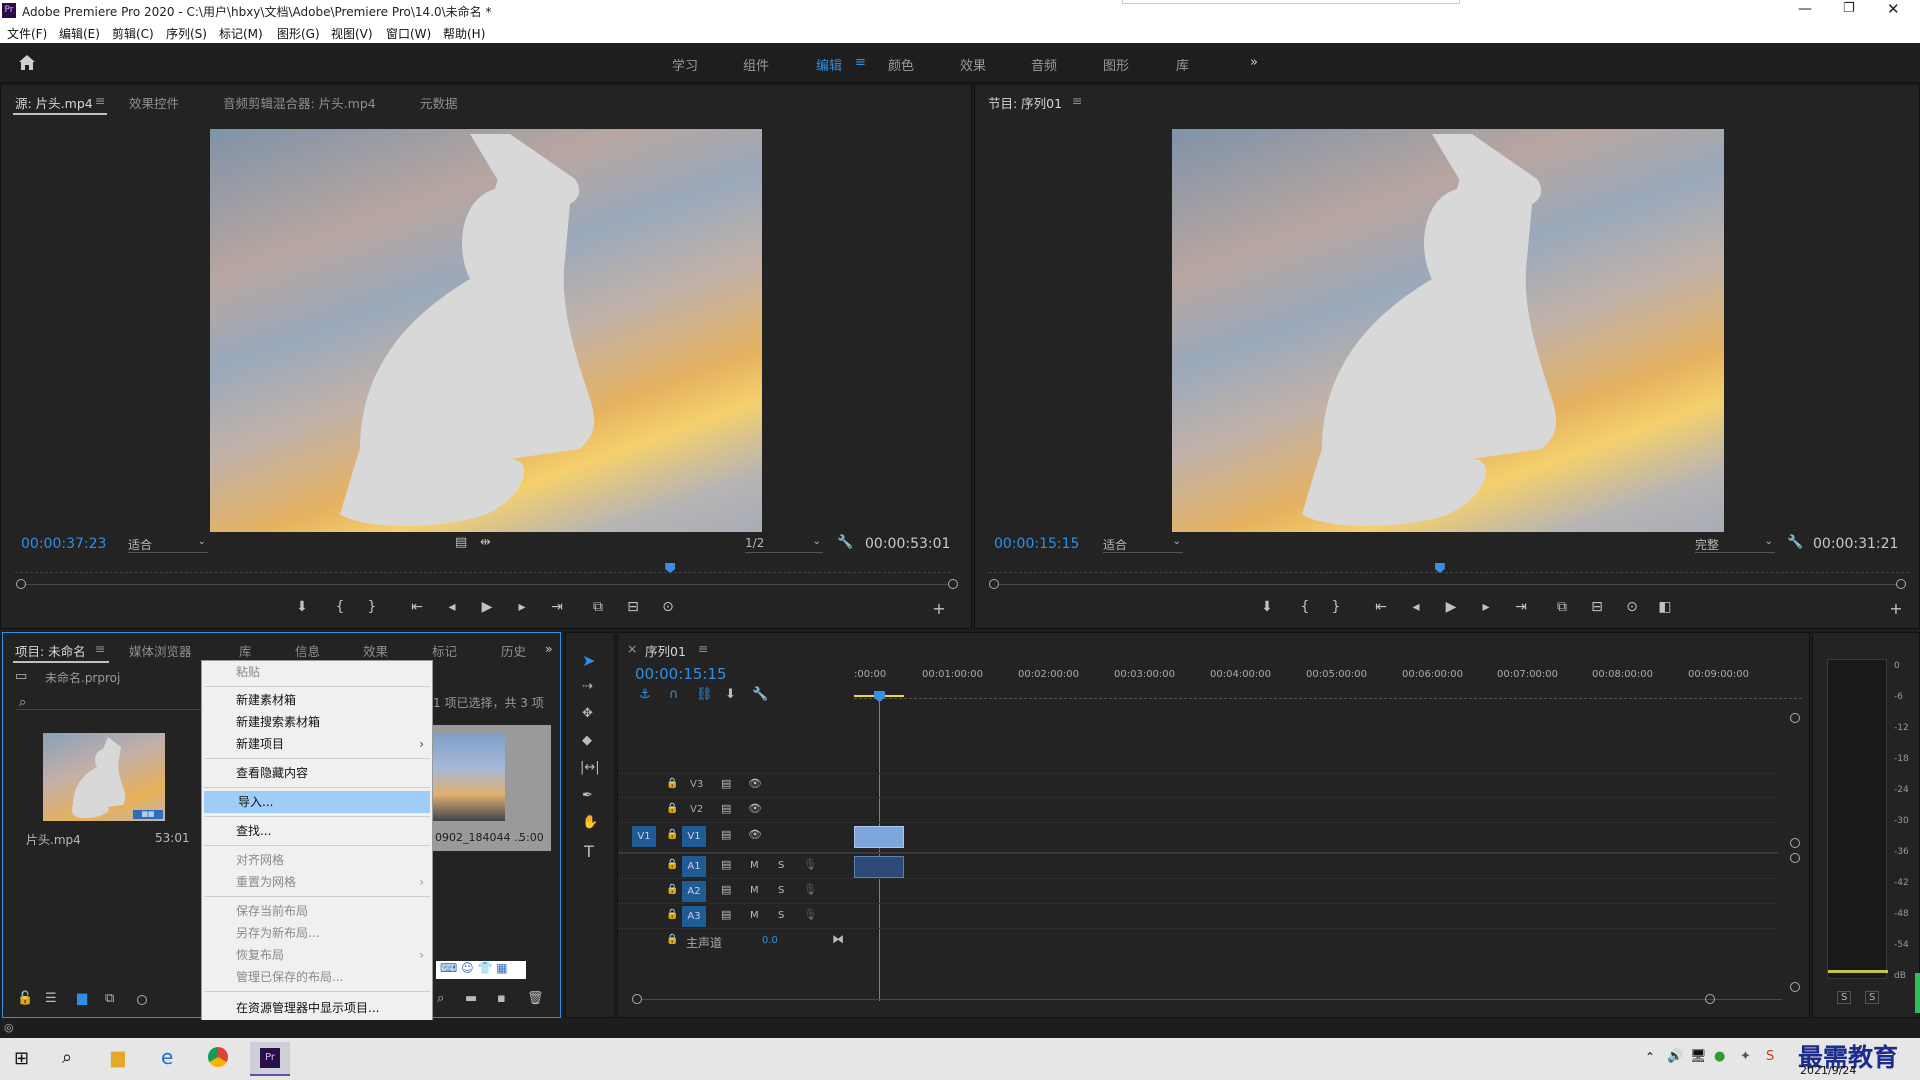  What do you see at coordinates (1675, 1056) in the screenshot?
I see `volume-icon: 🔊` at bounding box center [1675, 1056].